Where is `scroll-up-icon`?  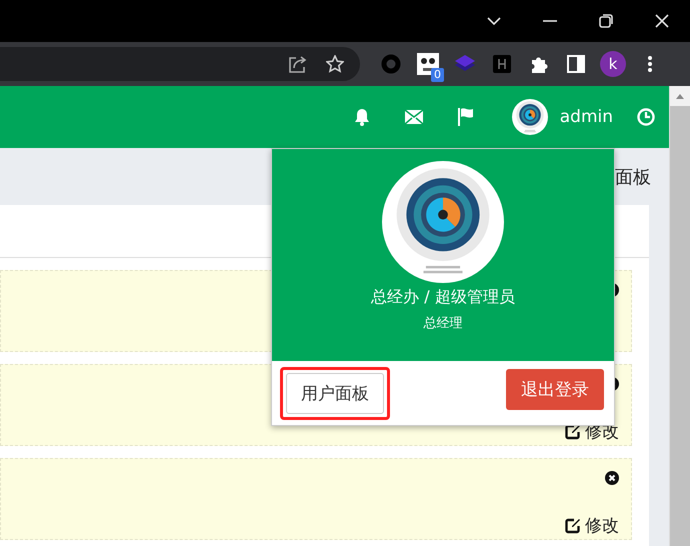 scroll-up-icon is located at coordinates (680, 96).